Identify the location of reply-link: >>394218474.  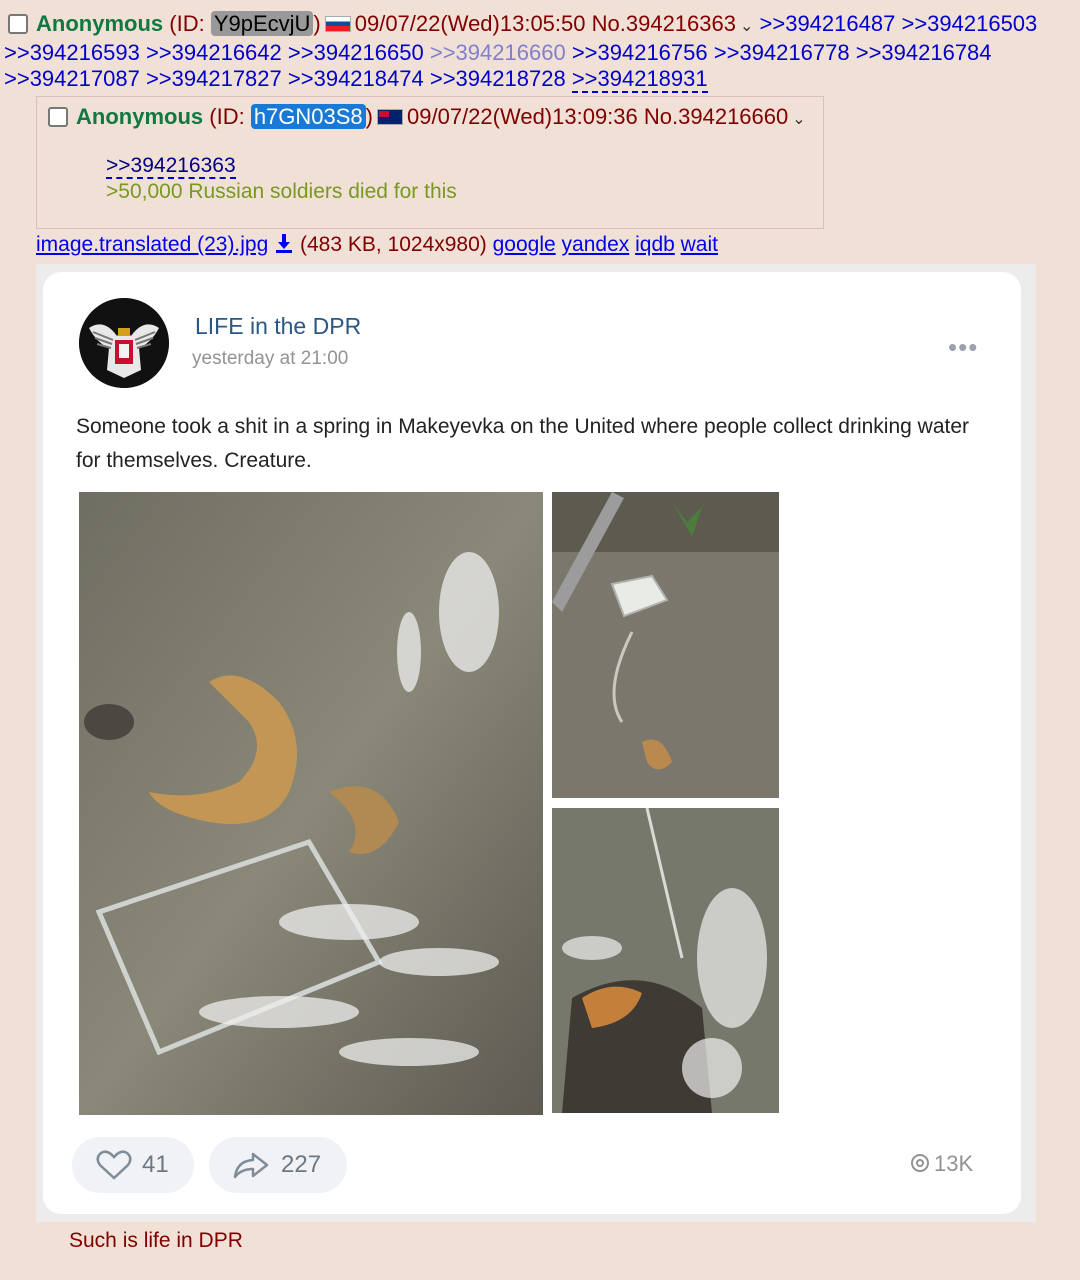
(356, 78).